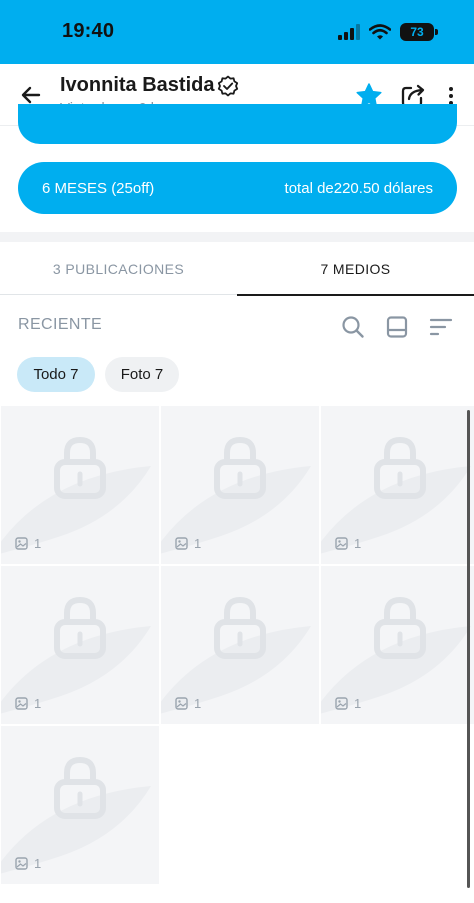 This screenshot has width=474, height=903. I want to click on status-icons: 73, so click(388, 32).